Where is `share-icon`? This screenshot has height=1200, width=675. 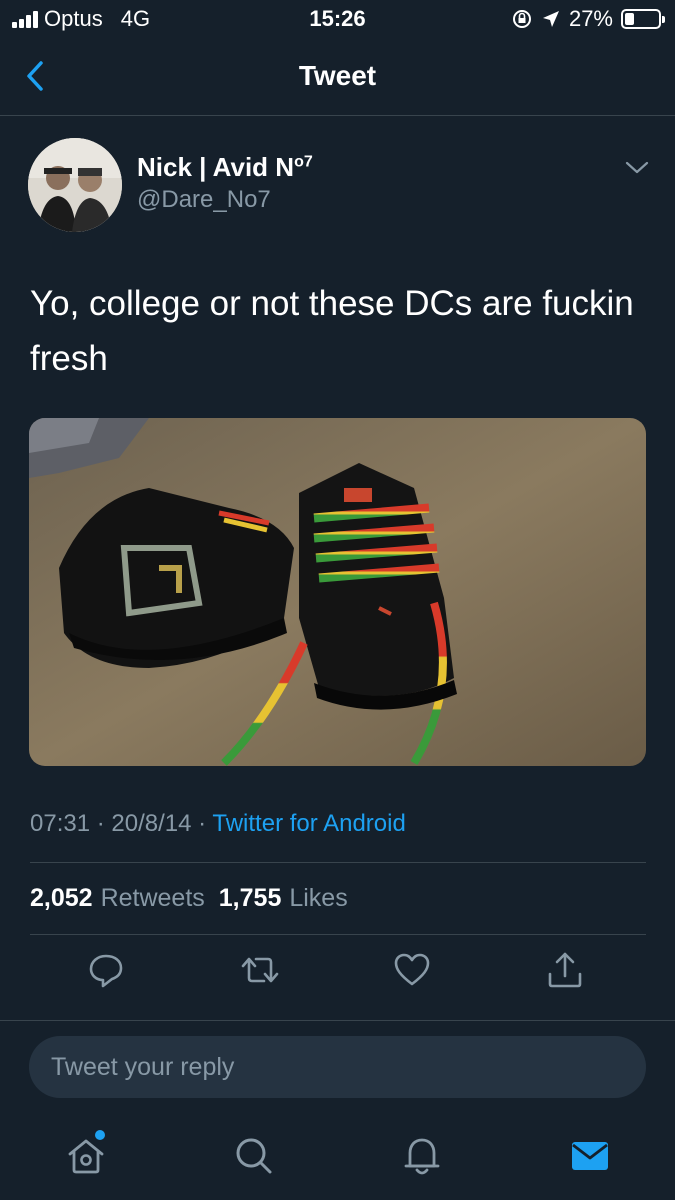 share-icon is located at coordinates (565, 970).